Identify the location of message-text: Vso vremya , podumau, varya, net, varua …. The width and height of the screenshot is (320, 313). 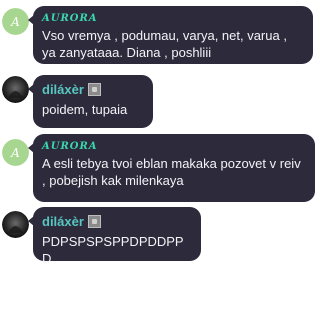
(164, 44).